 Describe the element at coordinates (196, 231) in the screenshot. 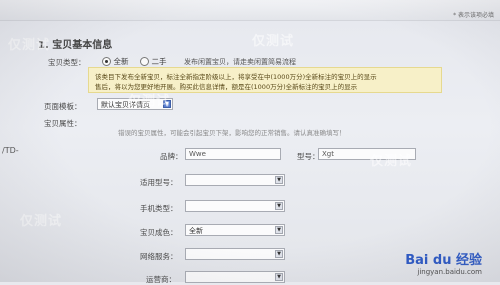

I see `color-selected-value: 全新` at that location.